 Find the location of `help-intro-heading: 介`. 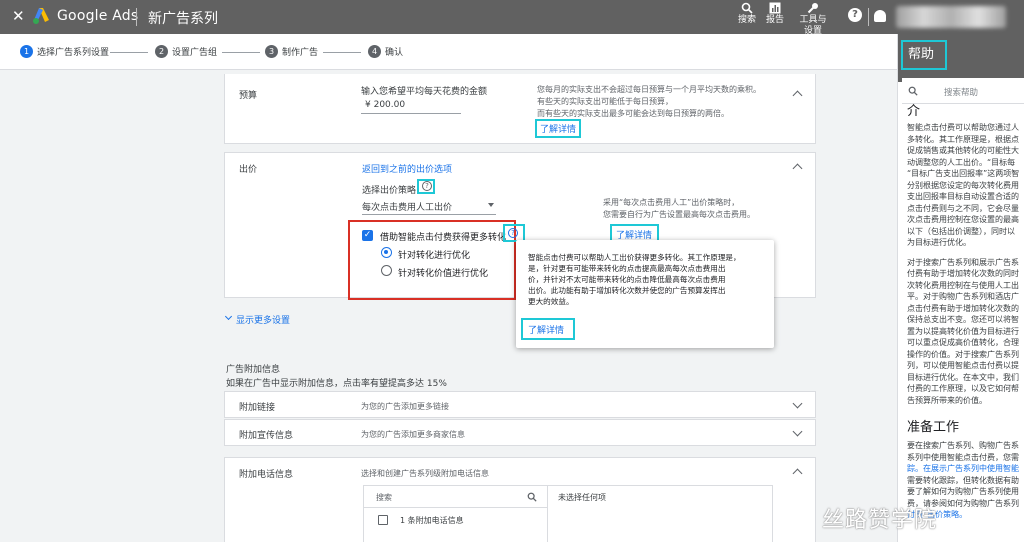

help-intro-heading: 介 is located at coordinates (914, 111).